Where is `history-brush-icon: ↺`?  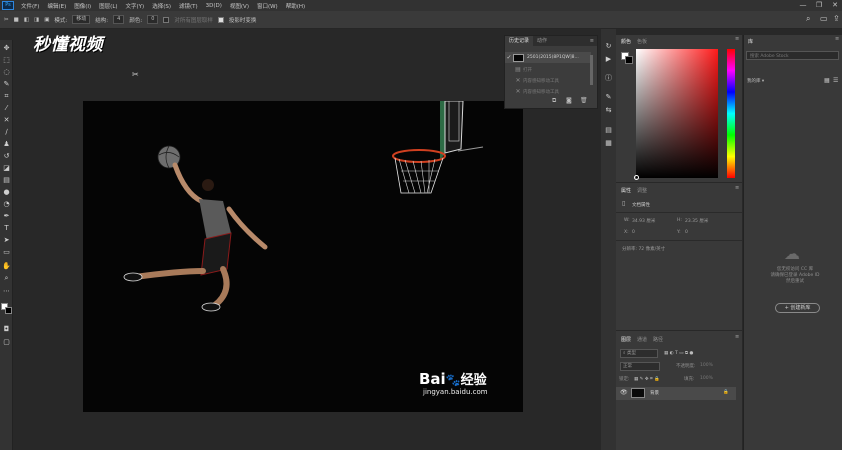 history-brush-icon: ↺ is located at coordinates (6, 156).